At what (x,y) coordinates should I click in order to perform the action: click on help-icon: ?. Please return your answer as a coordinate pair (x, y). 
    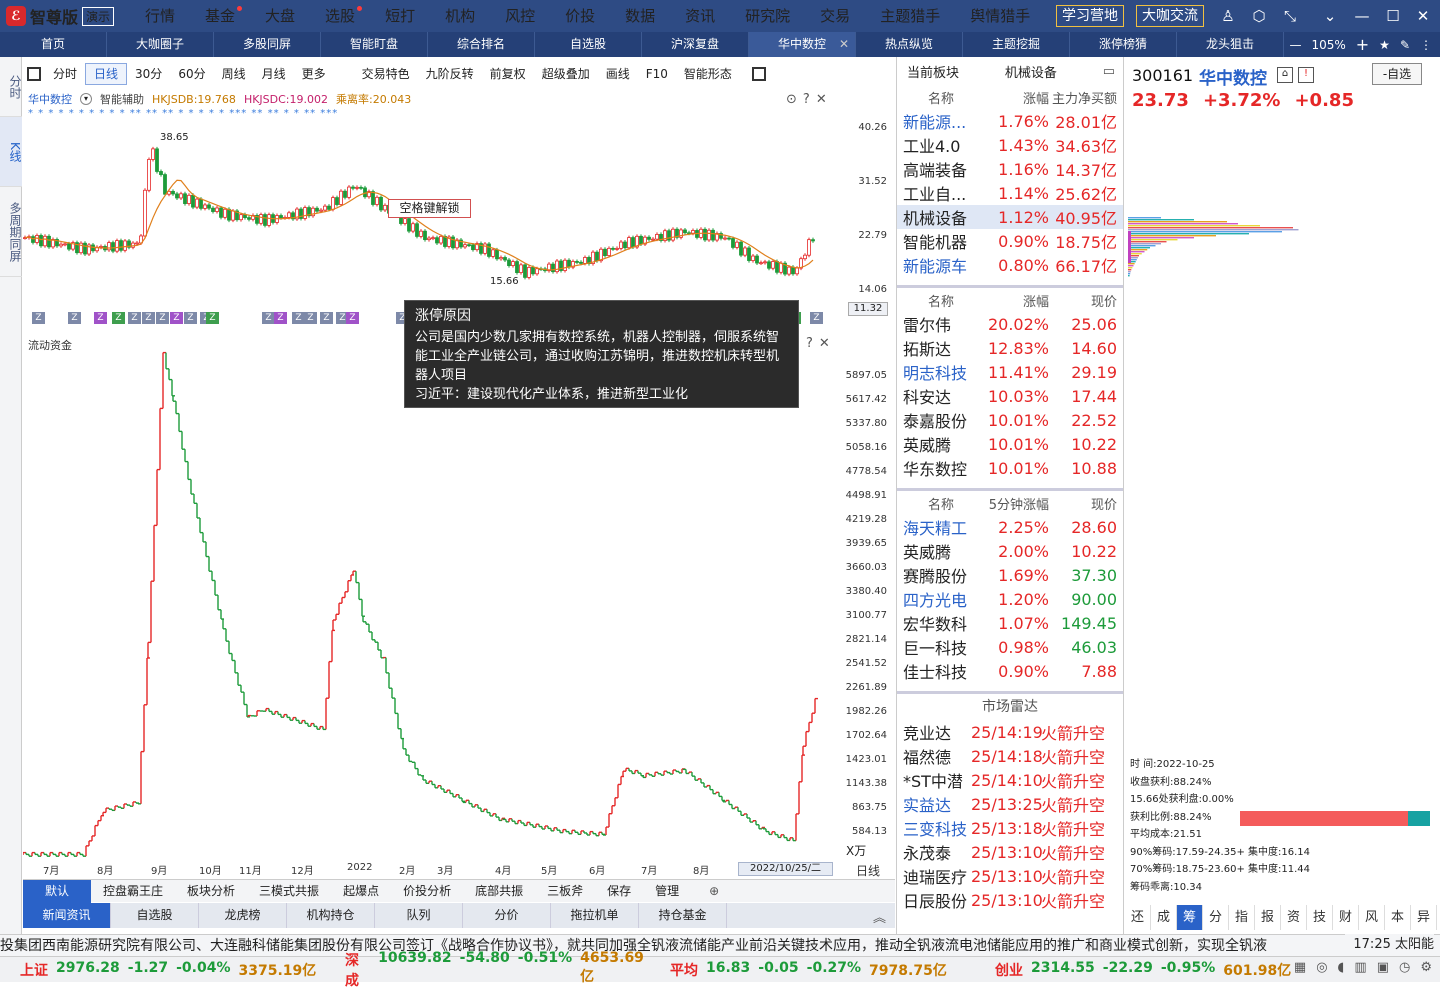
    Looking at the image, I should click on (806, 99).